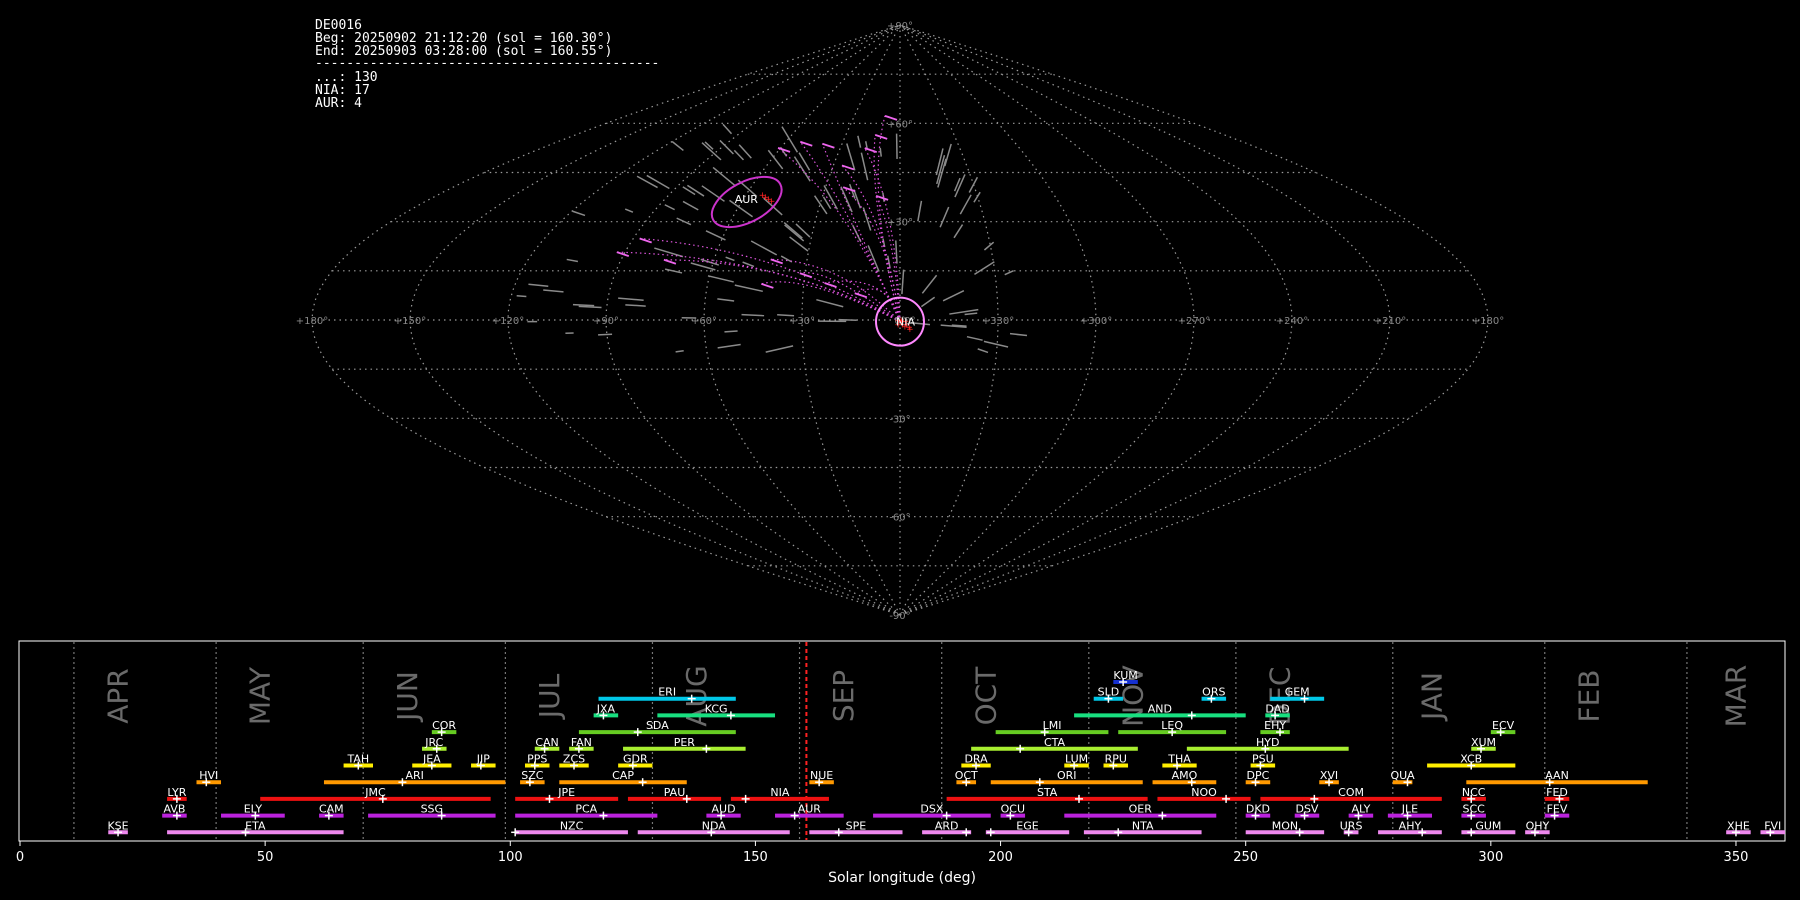 Image resolution: width=1800 pixels, height=900 pixels. Describe the element at coordinates (581, 744) in the screenshot. I see `shower-fan: FAN` at that location.